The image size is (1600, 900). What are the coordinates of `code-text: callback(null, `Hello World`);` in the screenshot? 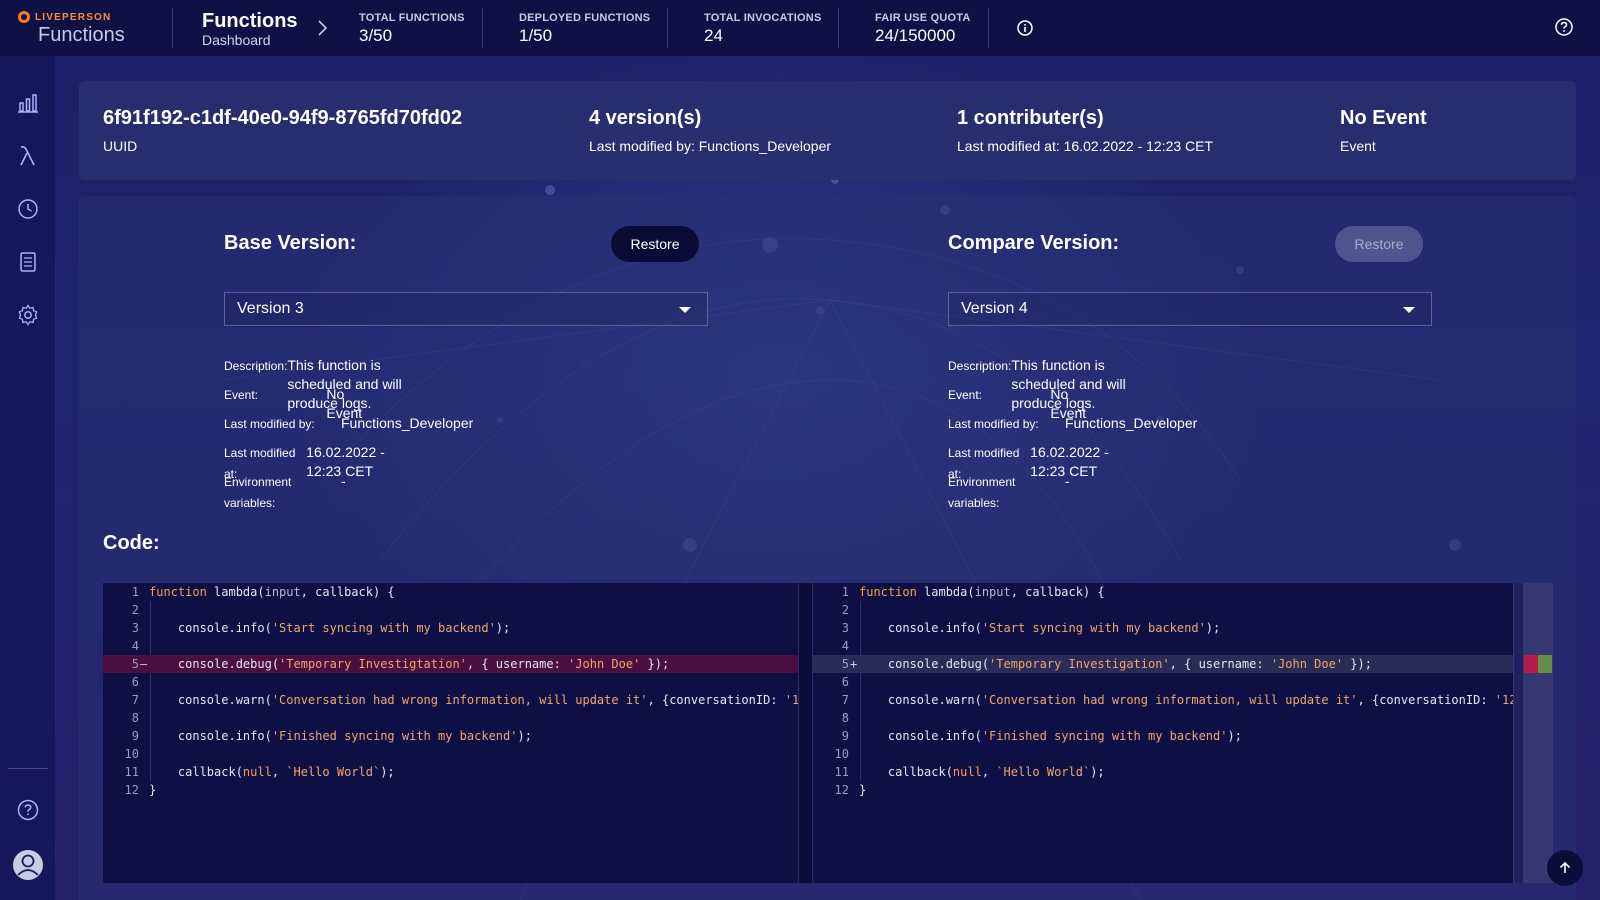 It's located at (272, 772).